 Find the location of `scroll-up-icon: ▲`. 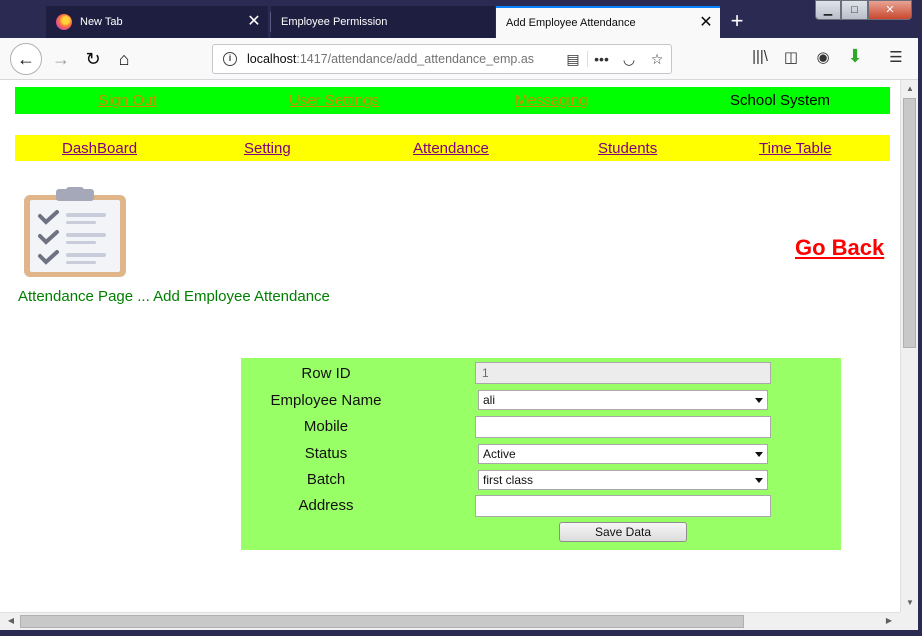

scroll-up-icon: ▲ is located at coordinates (910, 88).